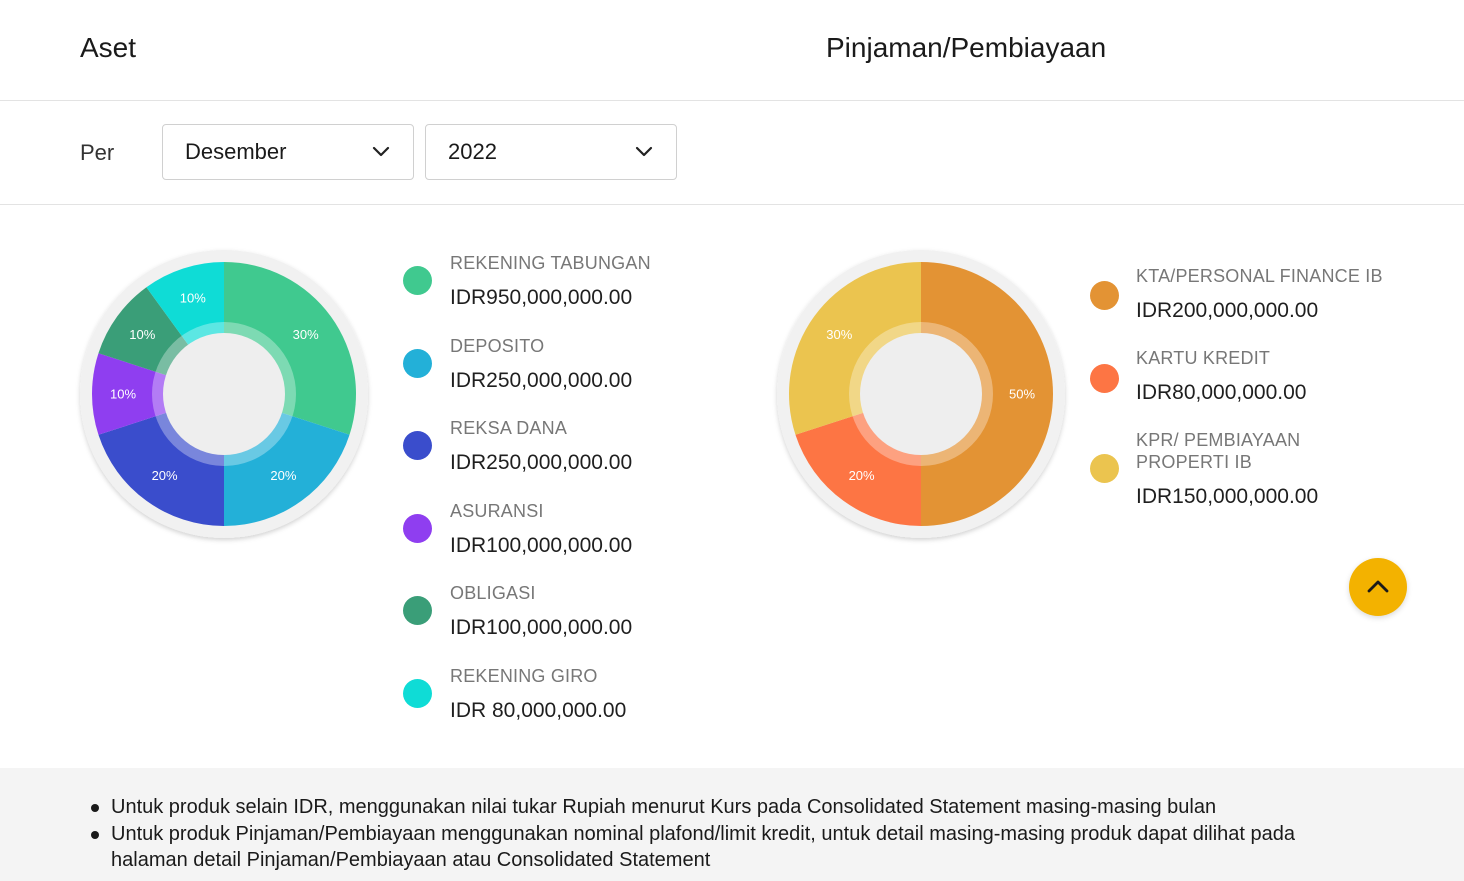 This screenshot has width=1464, height=881. What do you see at coordinates (493, 593) in the screenshot?
I see `legend-name: OBLIGASI` at bounding box center [493, 593].